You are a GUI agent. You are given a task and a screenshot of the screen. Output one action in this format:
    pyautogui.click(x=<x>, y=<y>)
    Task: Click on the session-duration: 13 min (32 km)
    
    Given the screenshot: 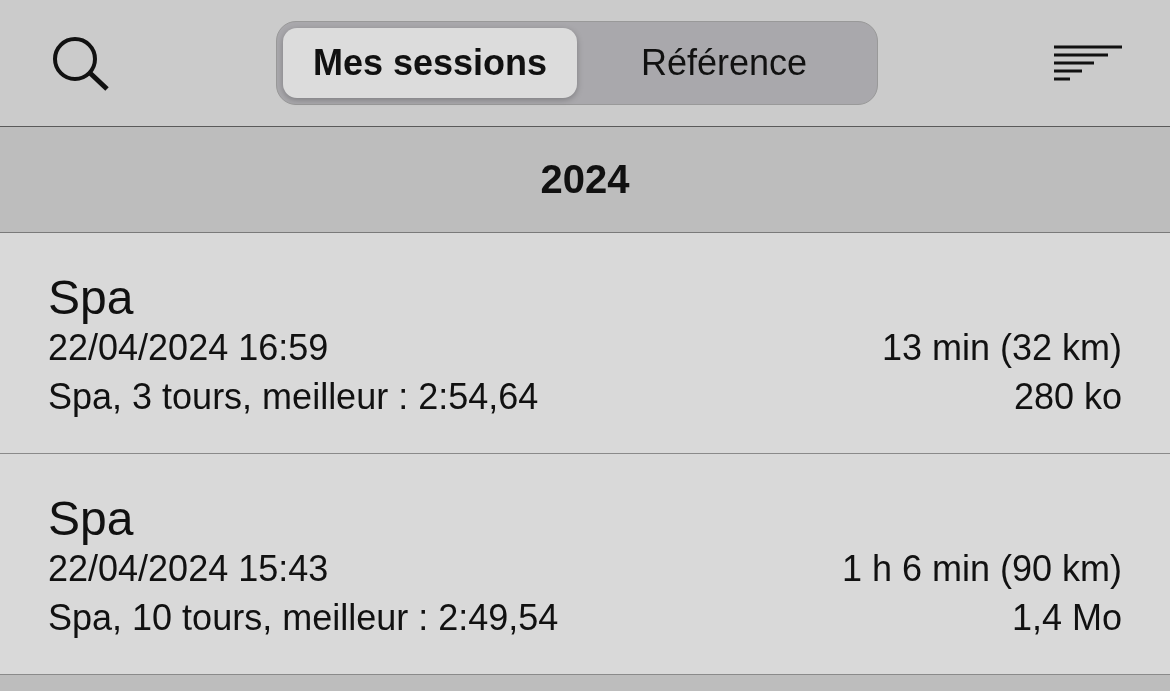 What is the action you would take?
    pyautogui.click(x=1001, y=348)
    